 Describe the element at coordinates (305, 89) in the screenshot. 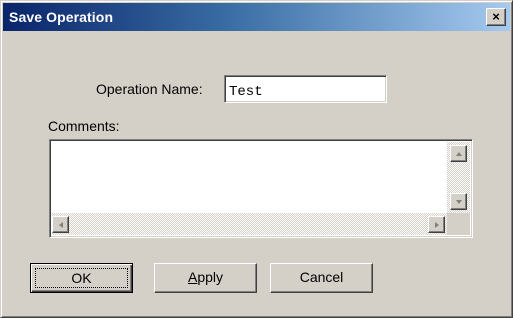

I see `operation-name-input` at that location.